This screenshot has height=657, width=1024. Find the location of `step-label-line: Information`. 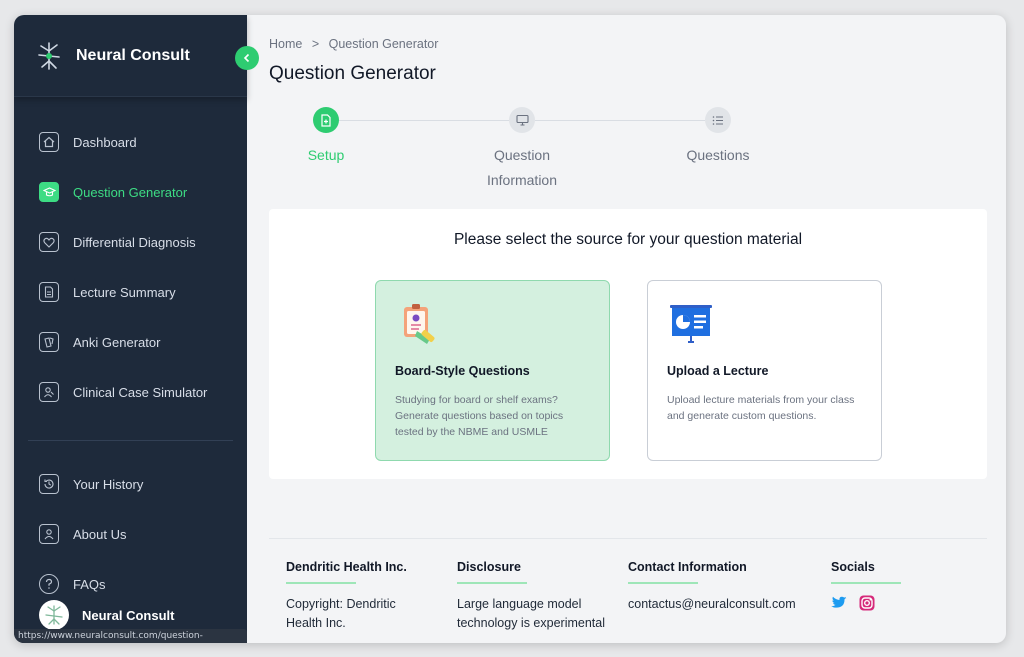

step-label-line: Information is located at coordinates (522, 180).